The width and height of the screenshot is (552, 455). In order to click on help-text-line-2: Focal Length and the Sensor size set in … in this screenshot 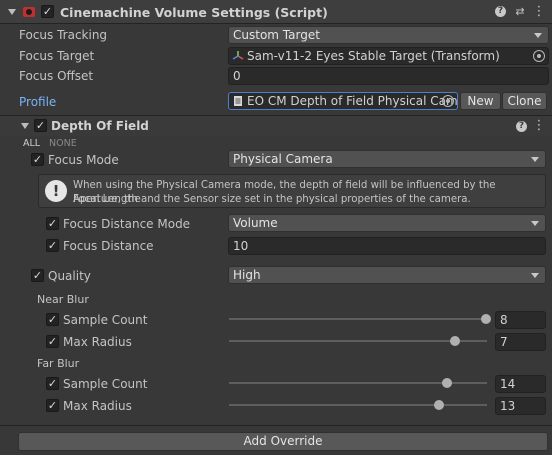, I will do `click(272, 199)`.